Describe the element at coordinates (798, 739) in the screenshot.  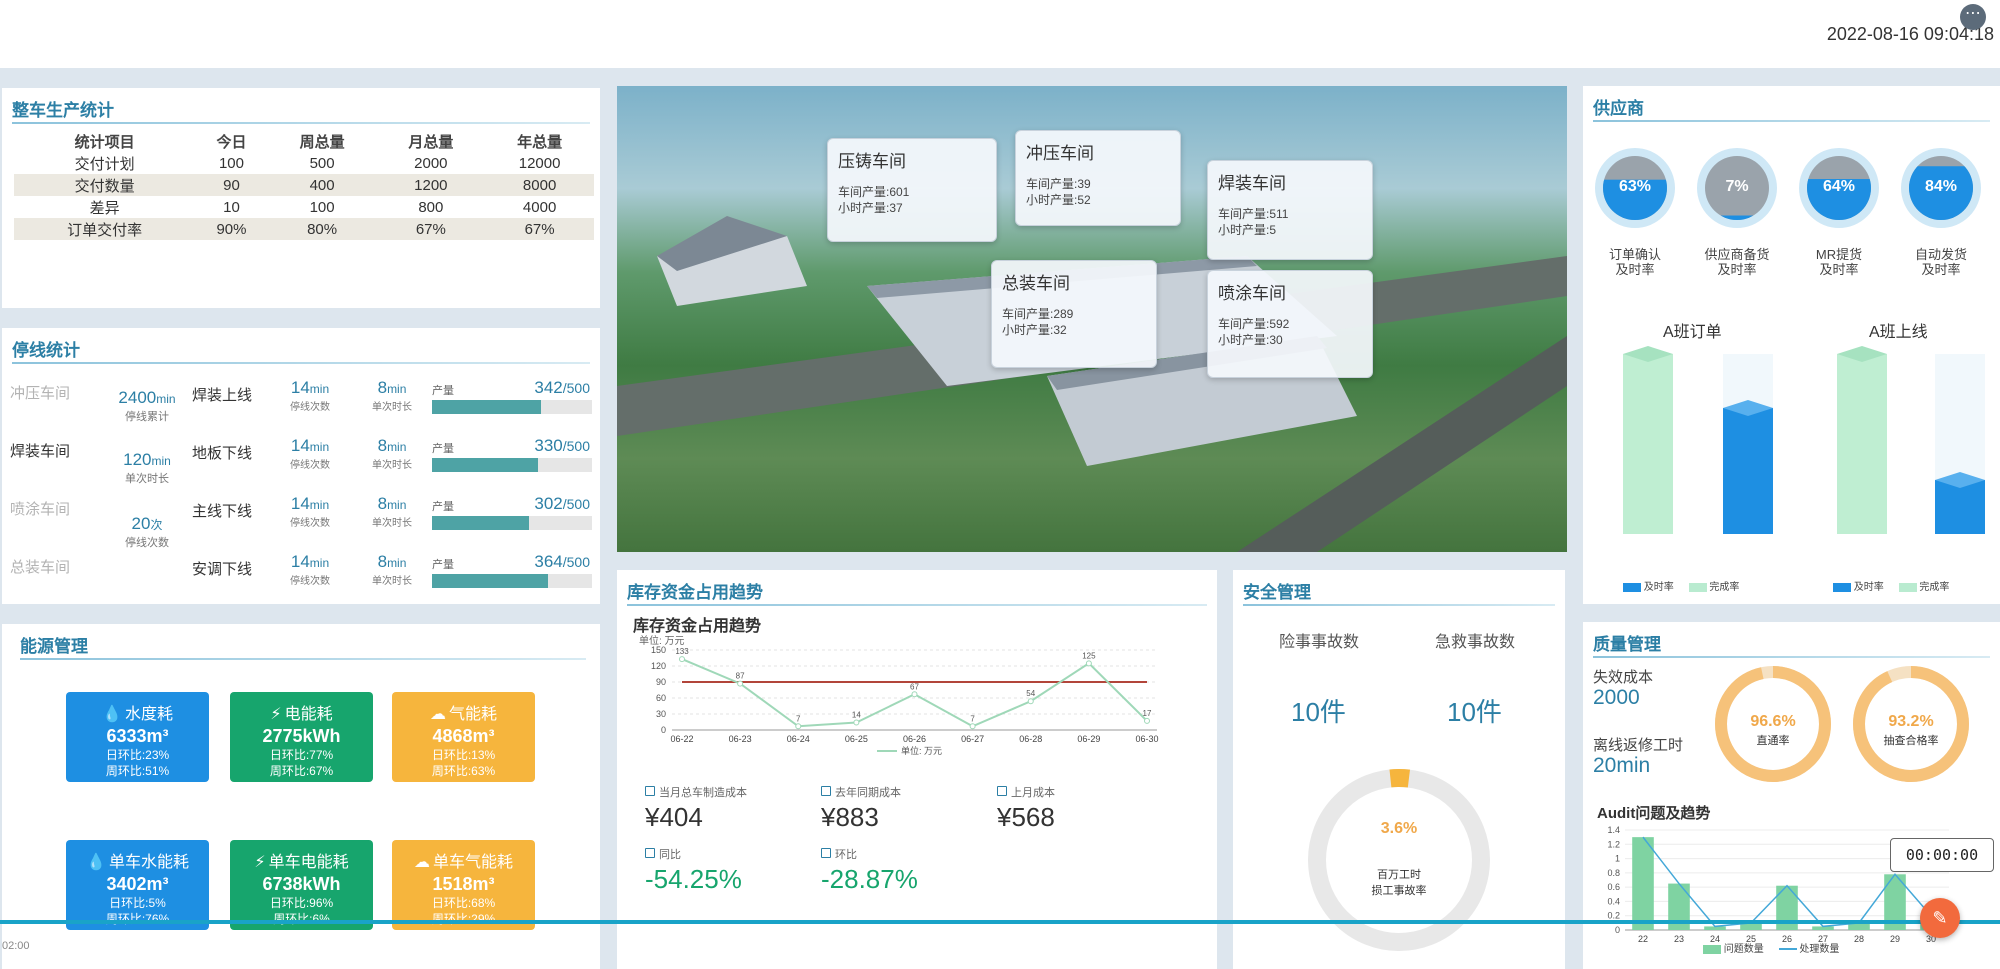
I see `x-tick-label: 06-24` at that location.